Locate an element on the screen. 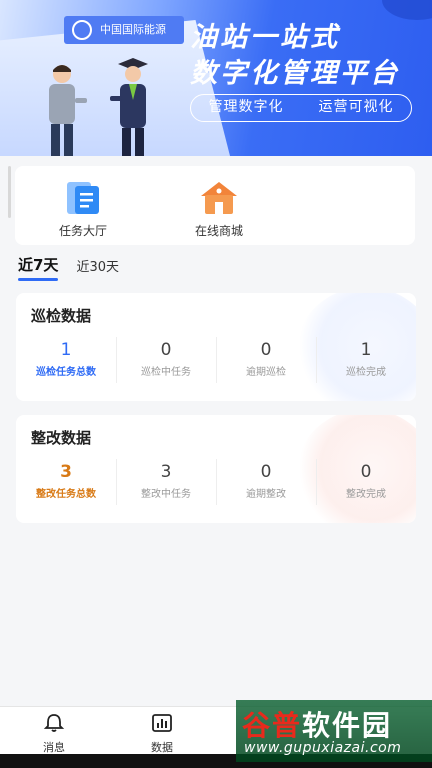 This screenshot has height=768, width=432. rectification-data-card: 整改数据 3 整改任务总数 3 整改中任务 0 逾期整改 0 整改完成 is located at coordinates (216, 469).